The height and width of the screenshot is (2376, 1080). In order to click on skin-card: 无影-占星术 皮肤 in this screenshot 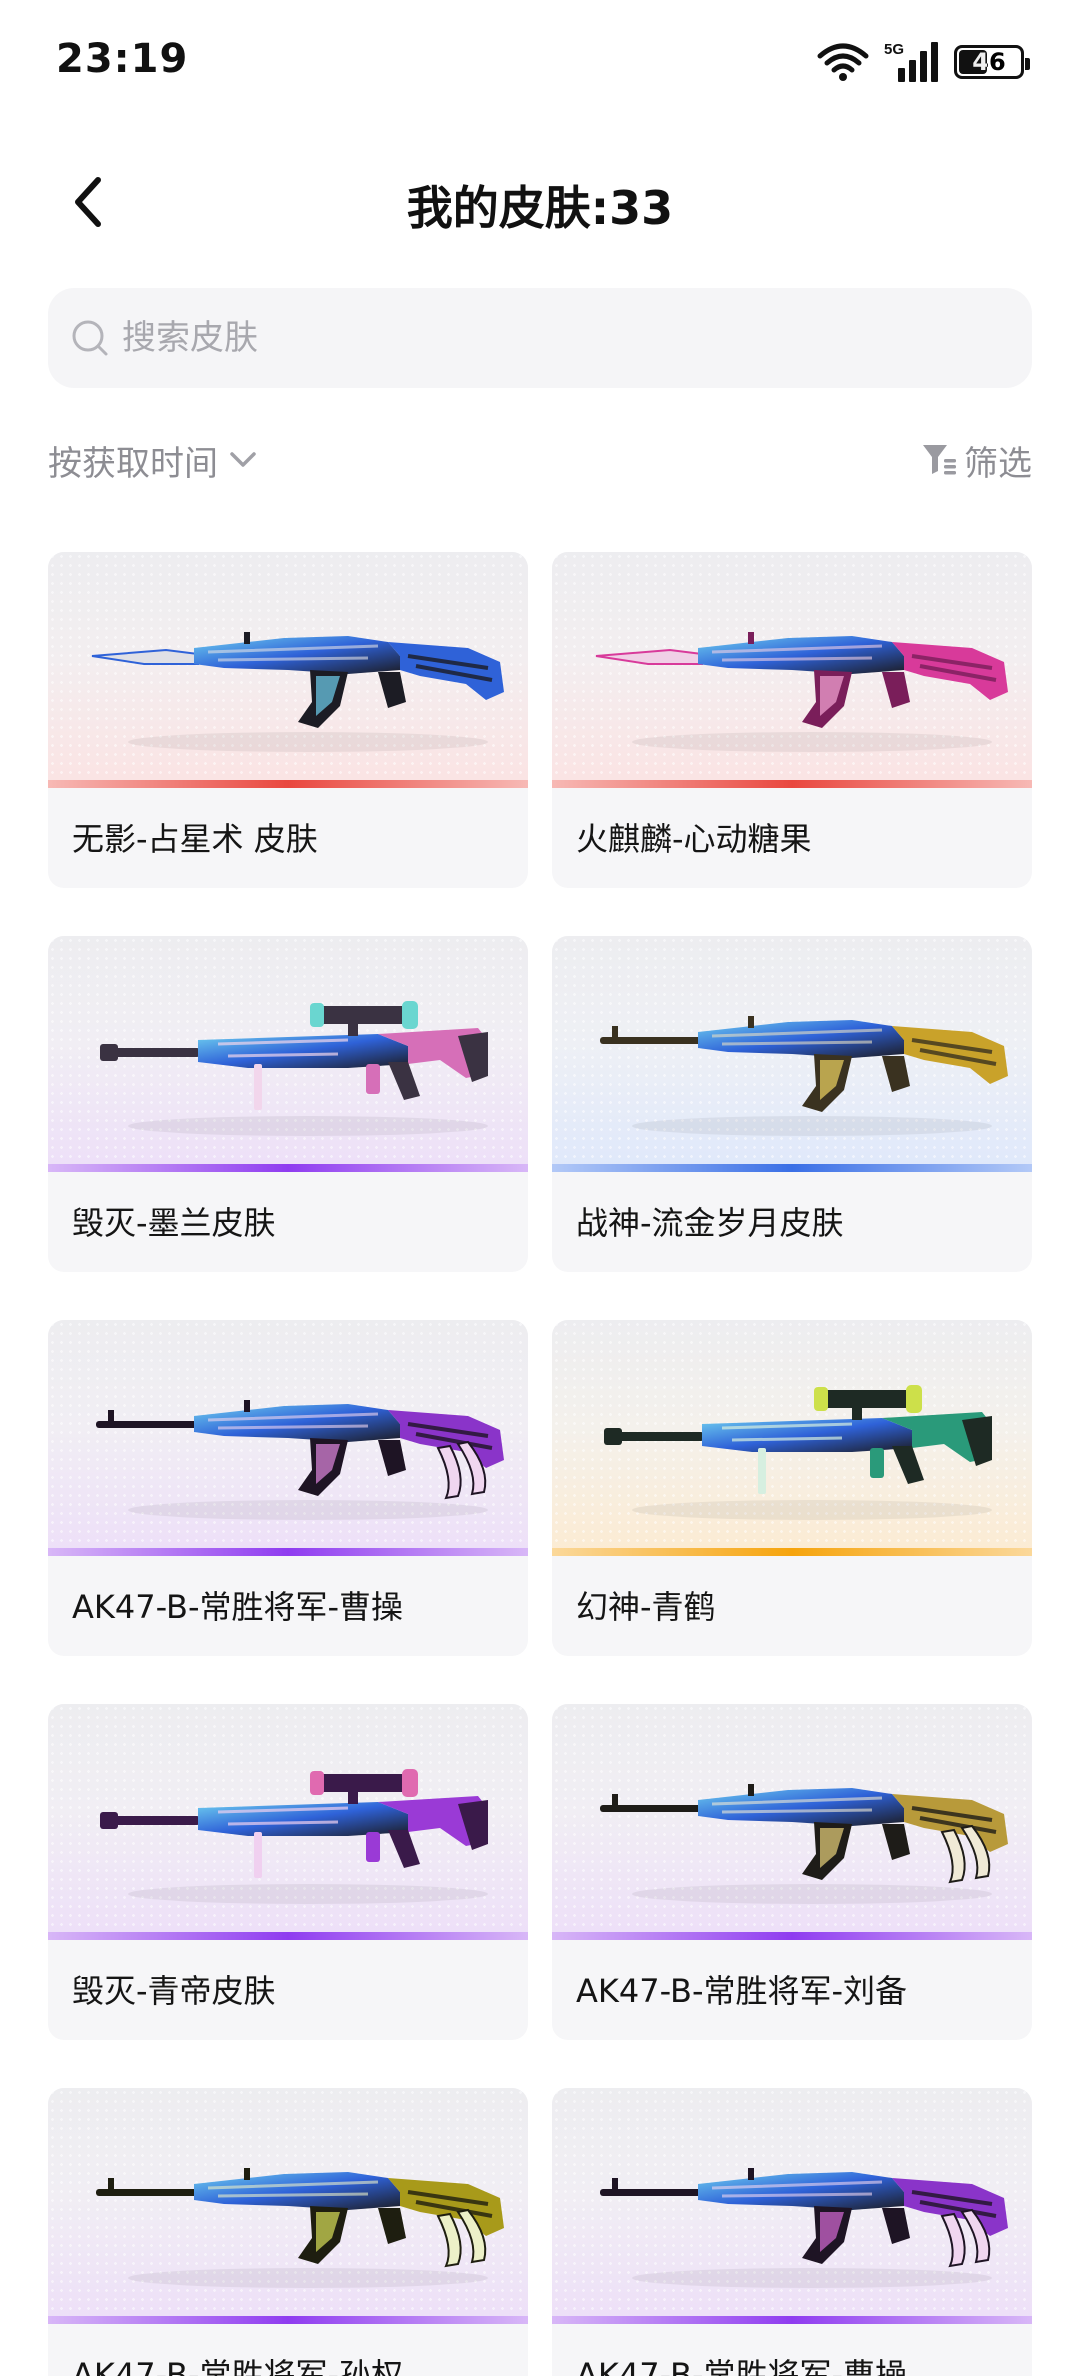, I will do `click(288, 720)`.